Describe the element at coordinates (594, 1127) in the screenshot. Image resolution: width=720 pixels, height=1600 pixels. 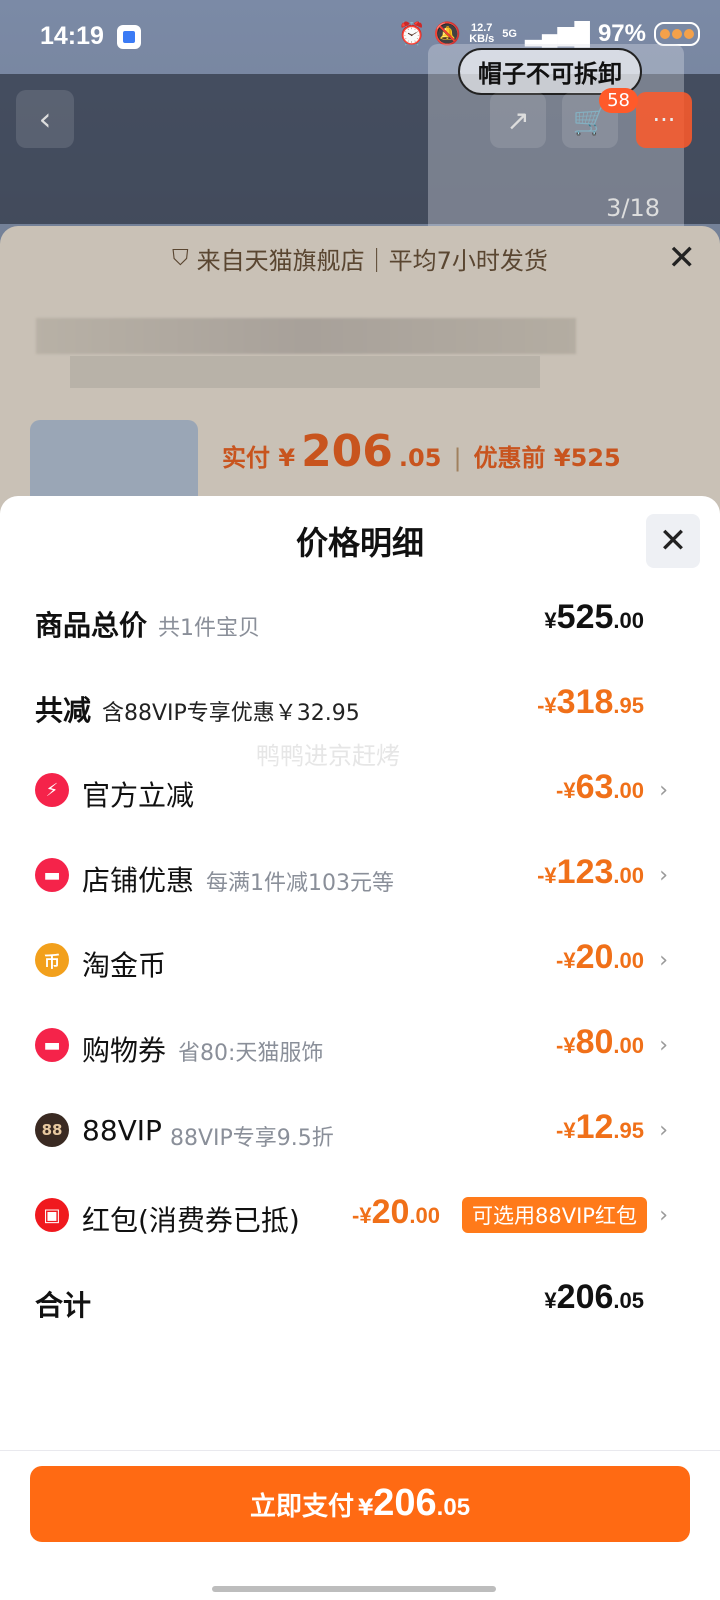
I see `amount-int: 12` at that location.